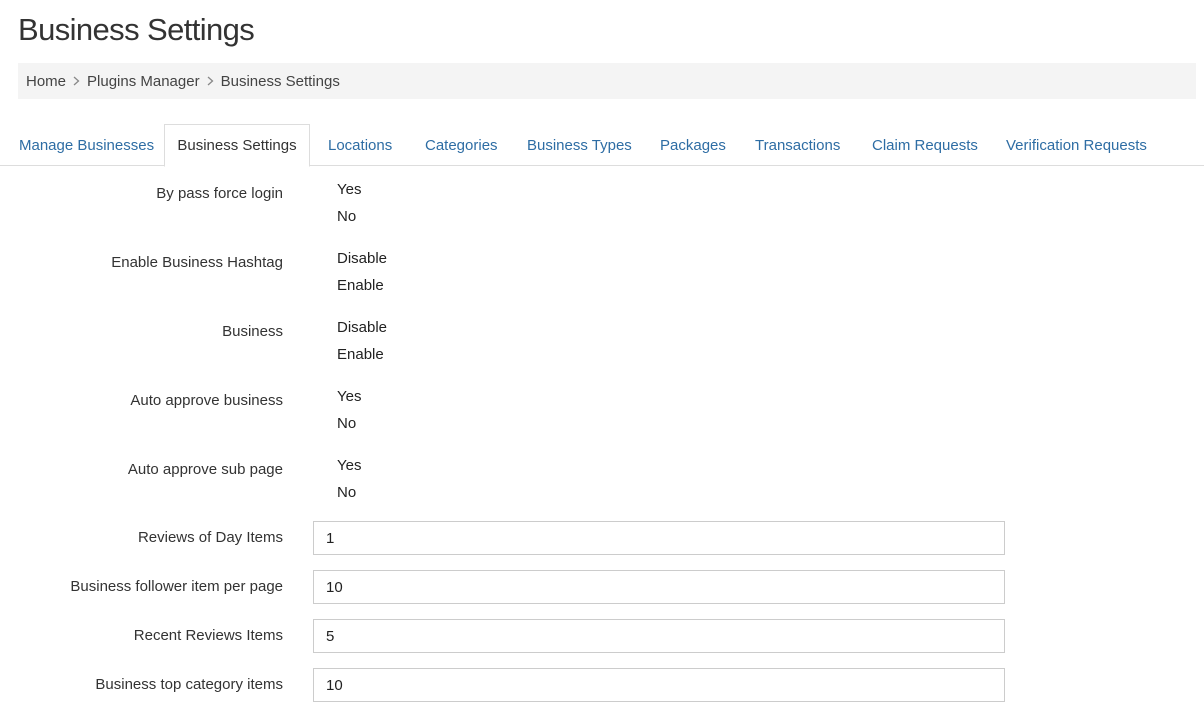 The image size is (1204, 710). I want to click on tab-claim-requests: Claim Requests, so click(925, 145).